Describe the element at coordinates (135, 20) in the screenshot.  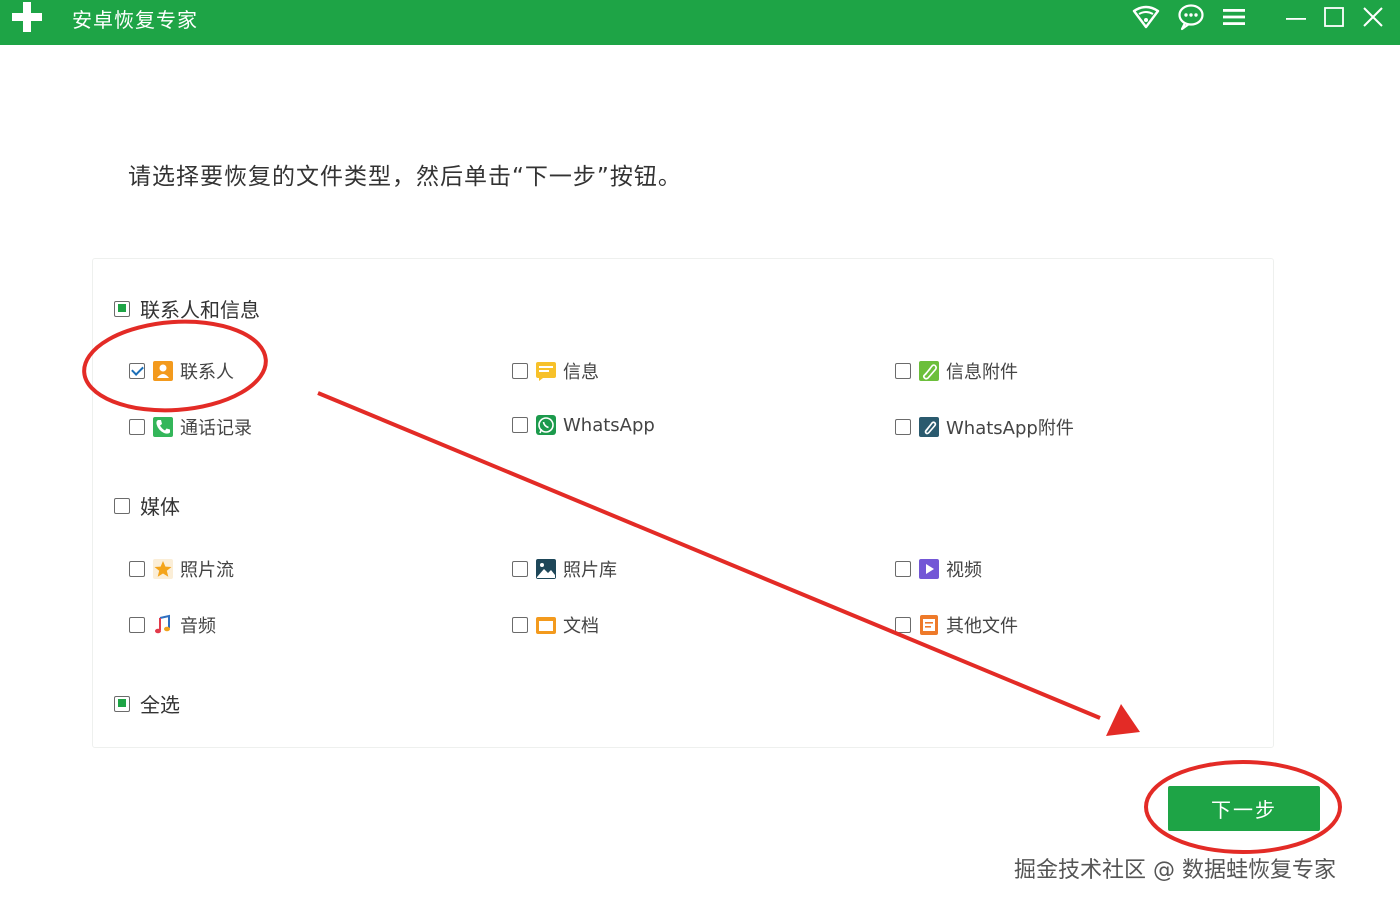
I see `window-title: 安卓恢复专家` at that location.